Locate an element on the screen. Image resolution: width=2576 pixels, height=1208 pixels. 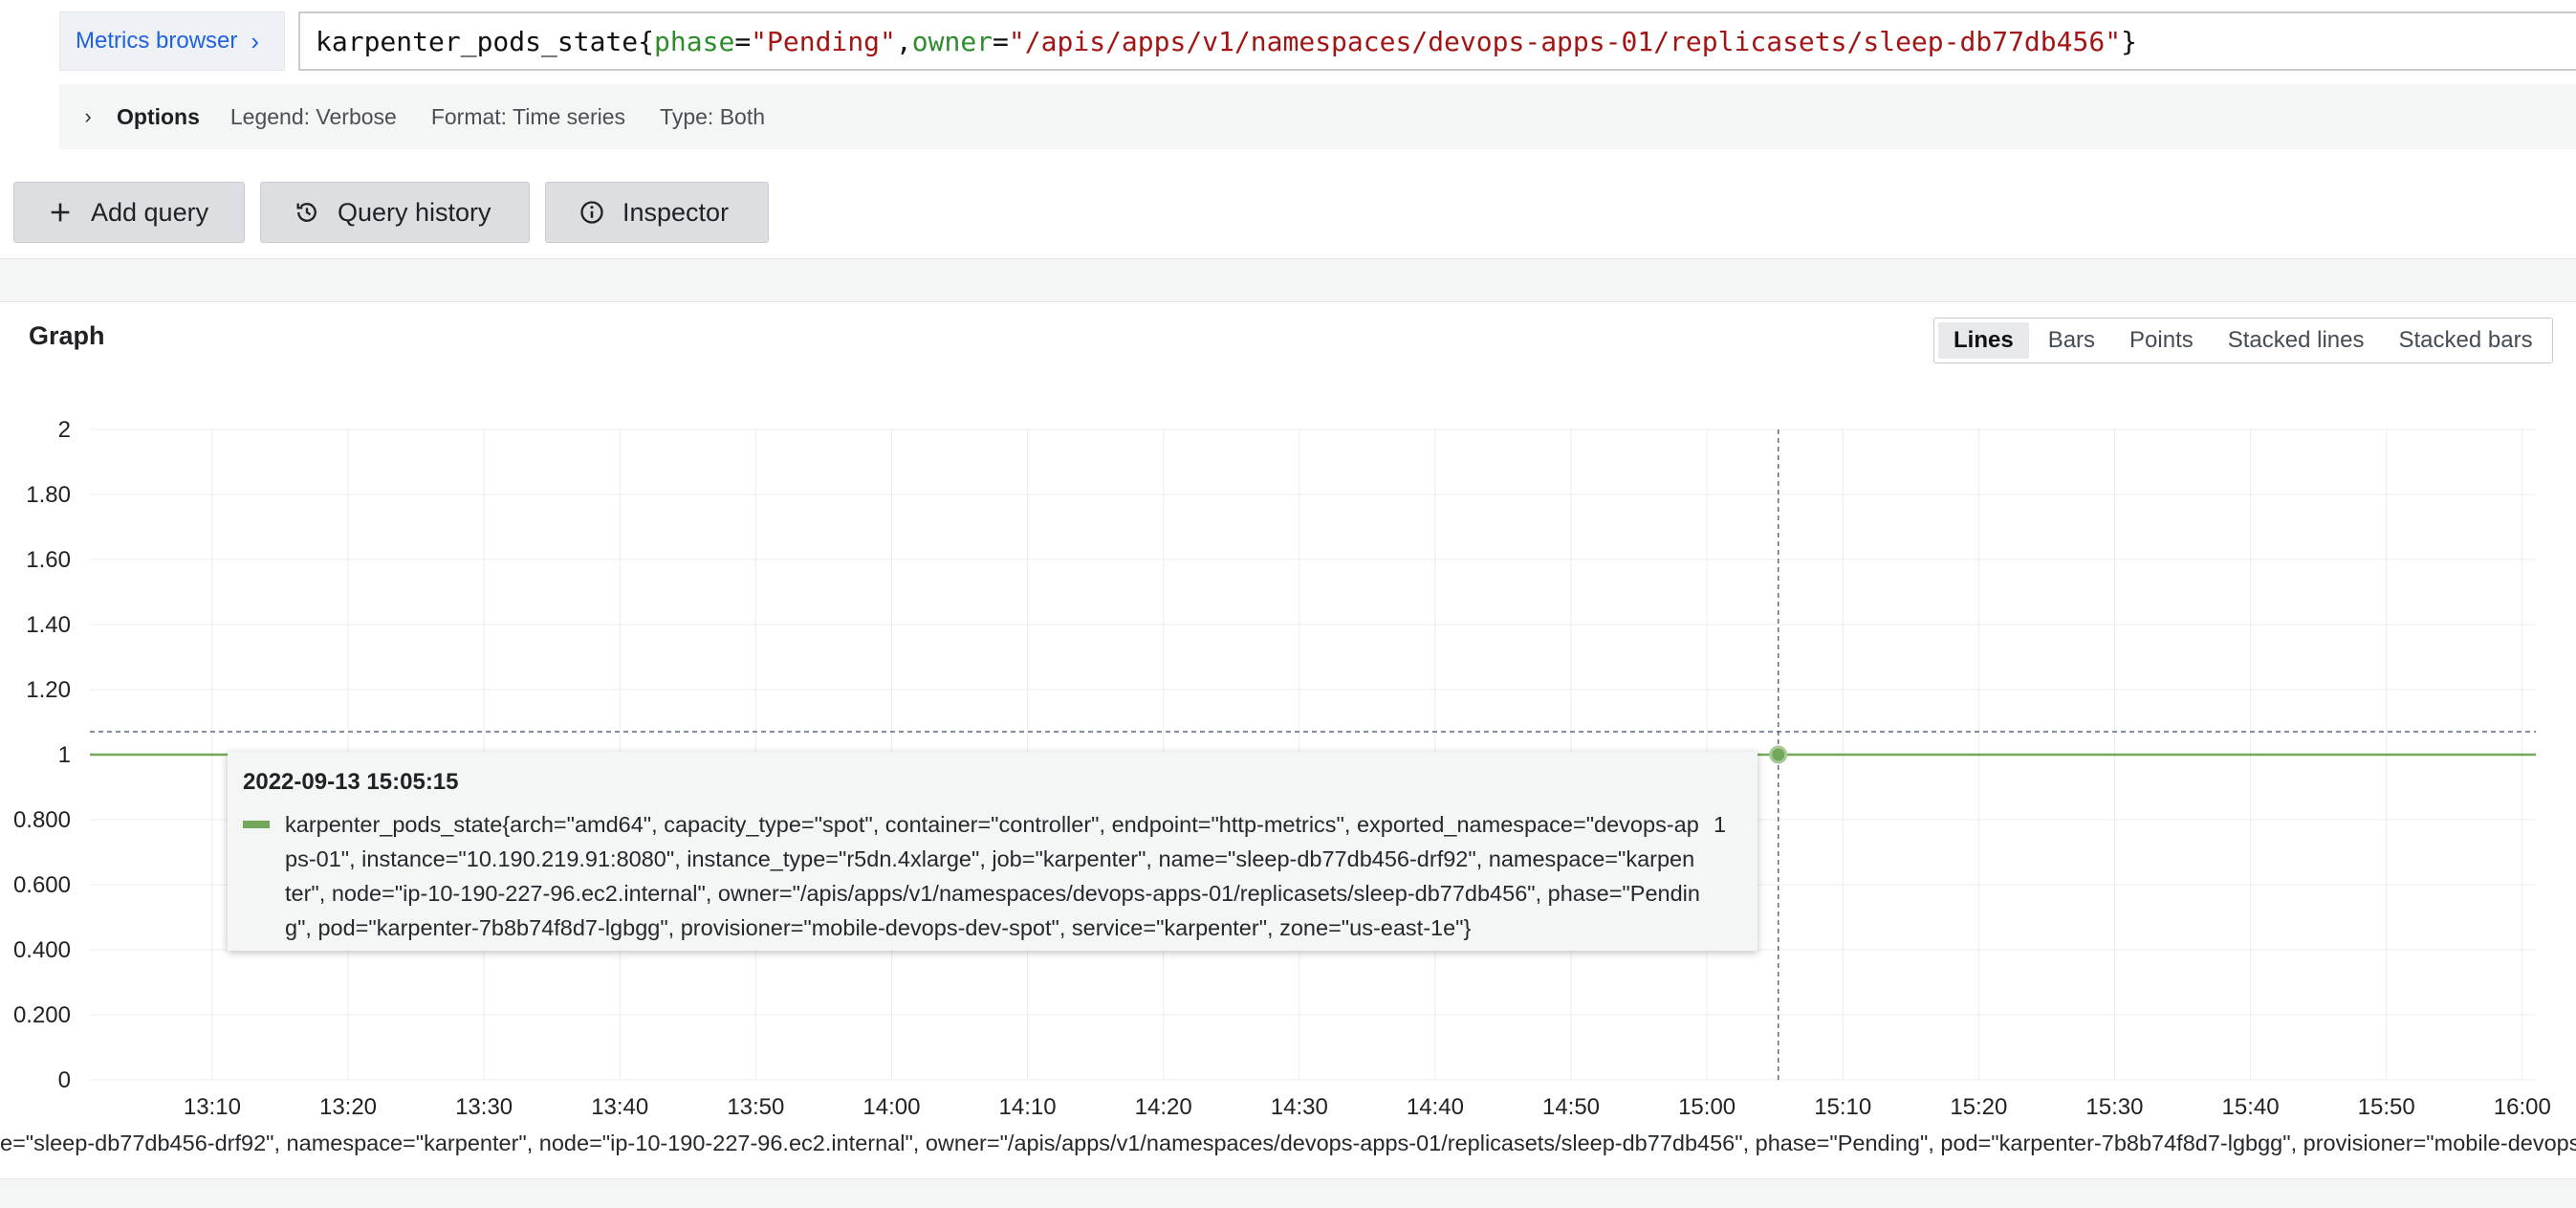
x-tick-label: 15:00 is located at coordinates (1707, 1106).